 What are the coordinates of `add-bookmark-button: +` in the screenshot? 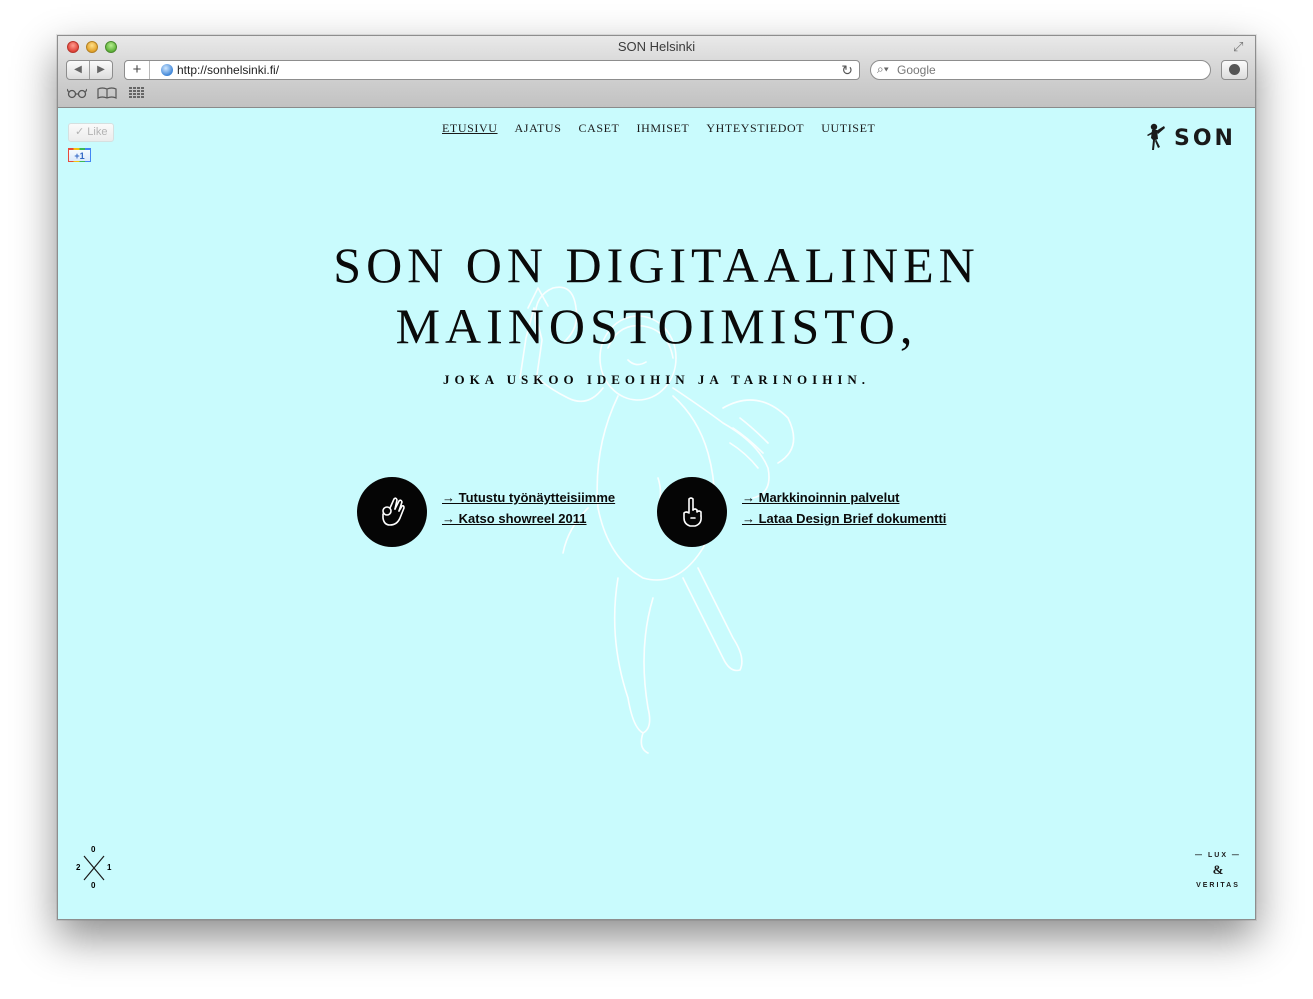 It's located at (137, 70).